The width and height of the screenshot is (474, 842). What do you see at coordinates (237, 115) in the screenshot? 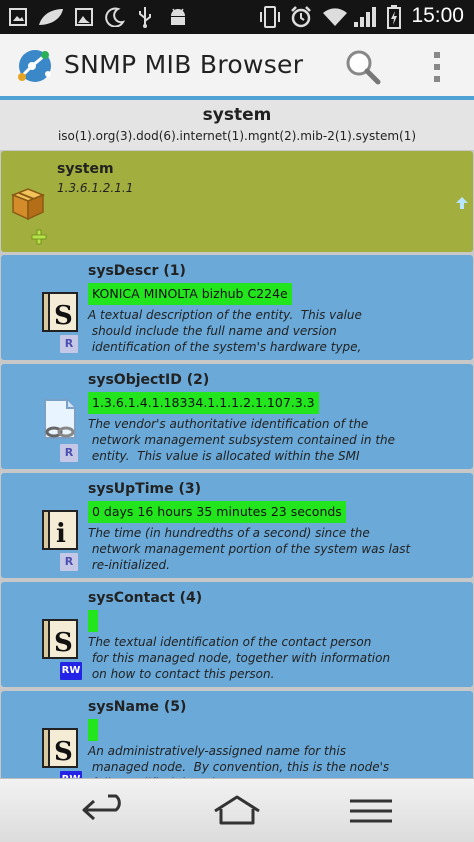
I see `current-node-title: system` at bounding box center [237, 115].